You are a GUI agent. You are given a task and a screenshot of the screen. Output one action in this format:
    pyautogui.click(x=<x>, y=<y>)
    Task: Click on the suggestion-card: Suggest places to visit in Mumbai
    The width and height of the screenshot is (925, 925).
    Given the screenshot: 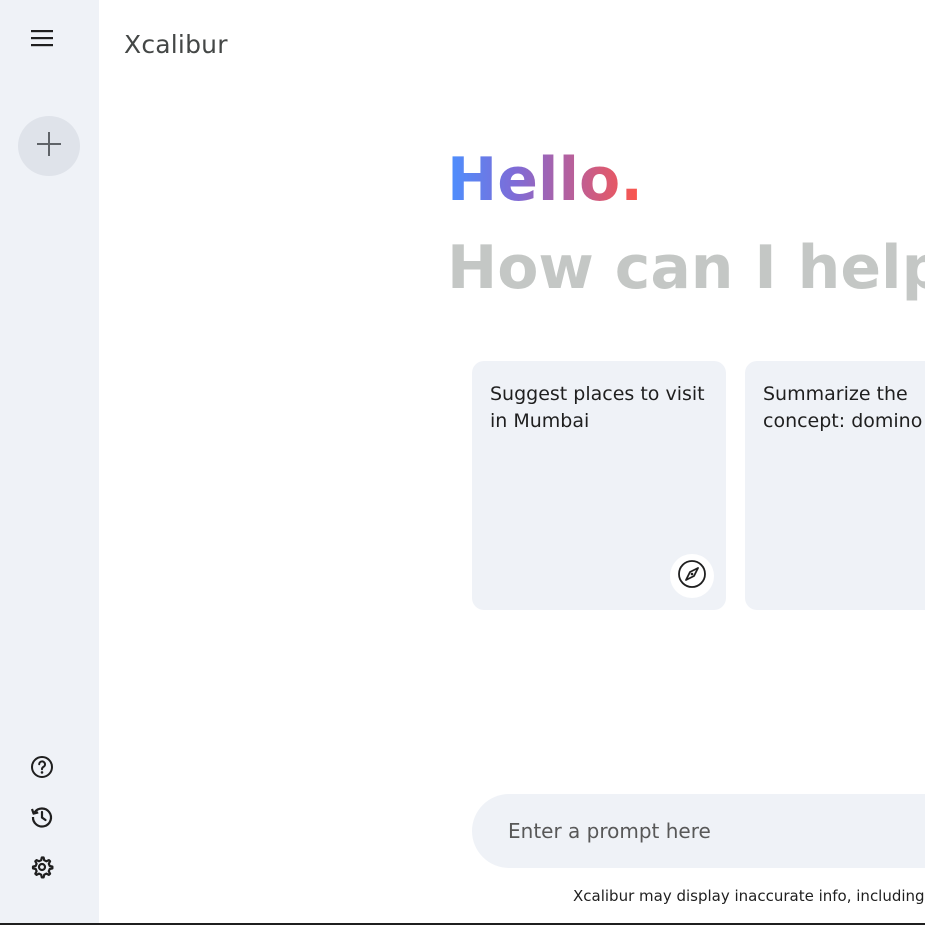 What is the action you would take?
    pyautogui.click(x=599, y=485)
    